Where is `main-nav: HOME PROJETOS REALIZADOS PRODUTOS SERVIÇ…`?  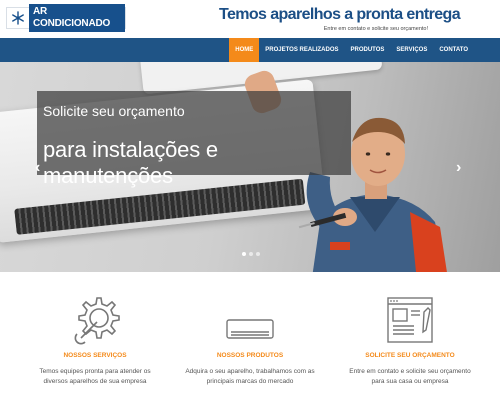
main-nav: HOME PROJETOS REALIZADOS PRODUTOS SERVIÇ… is located at coordinates (250, 50).